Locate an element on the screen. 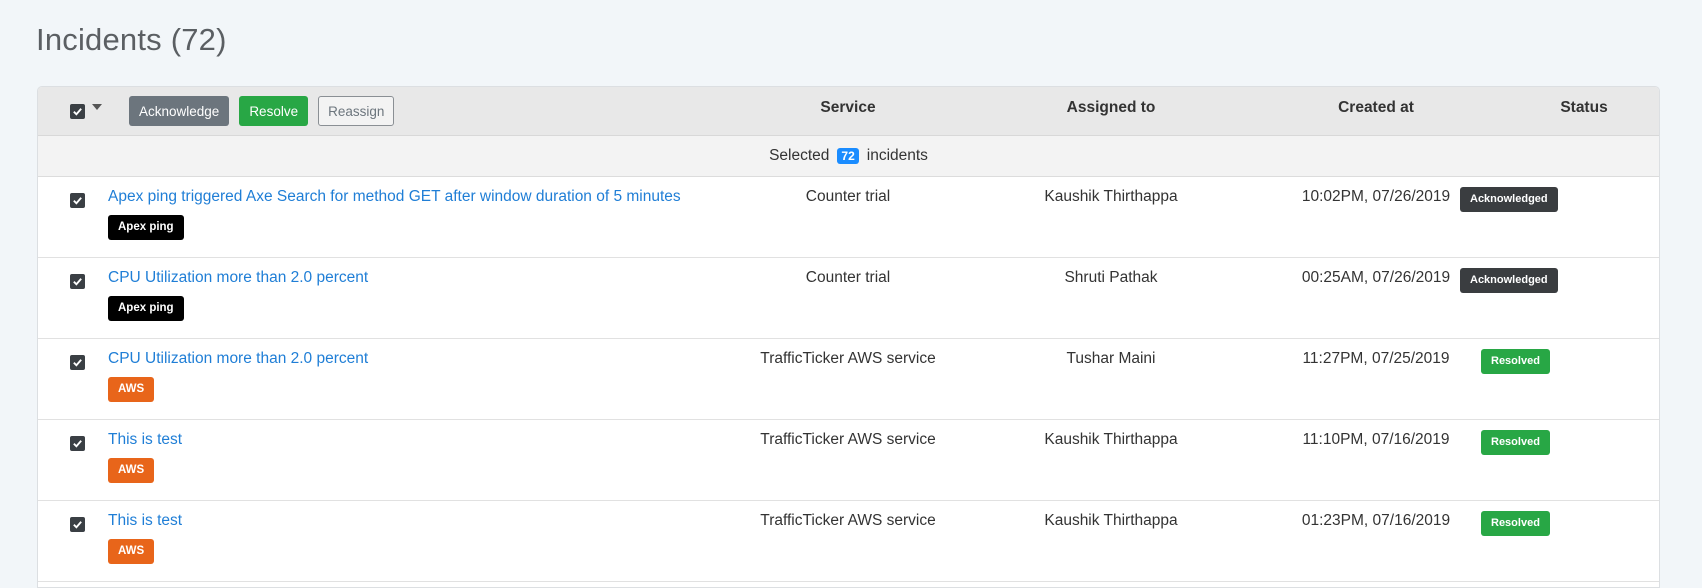  select-all-checkbox is located at coordinates (77, 111).